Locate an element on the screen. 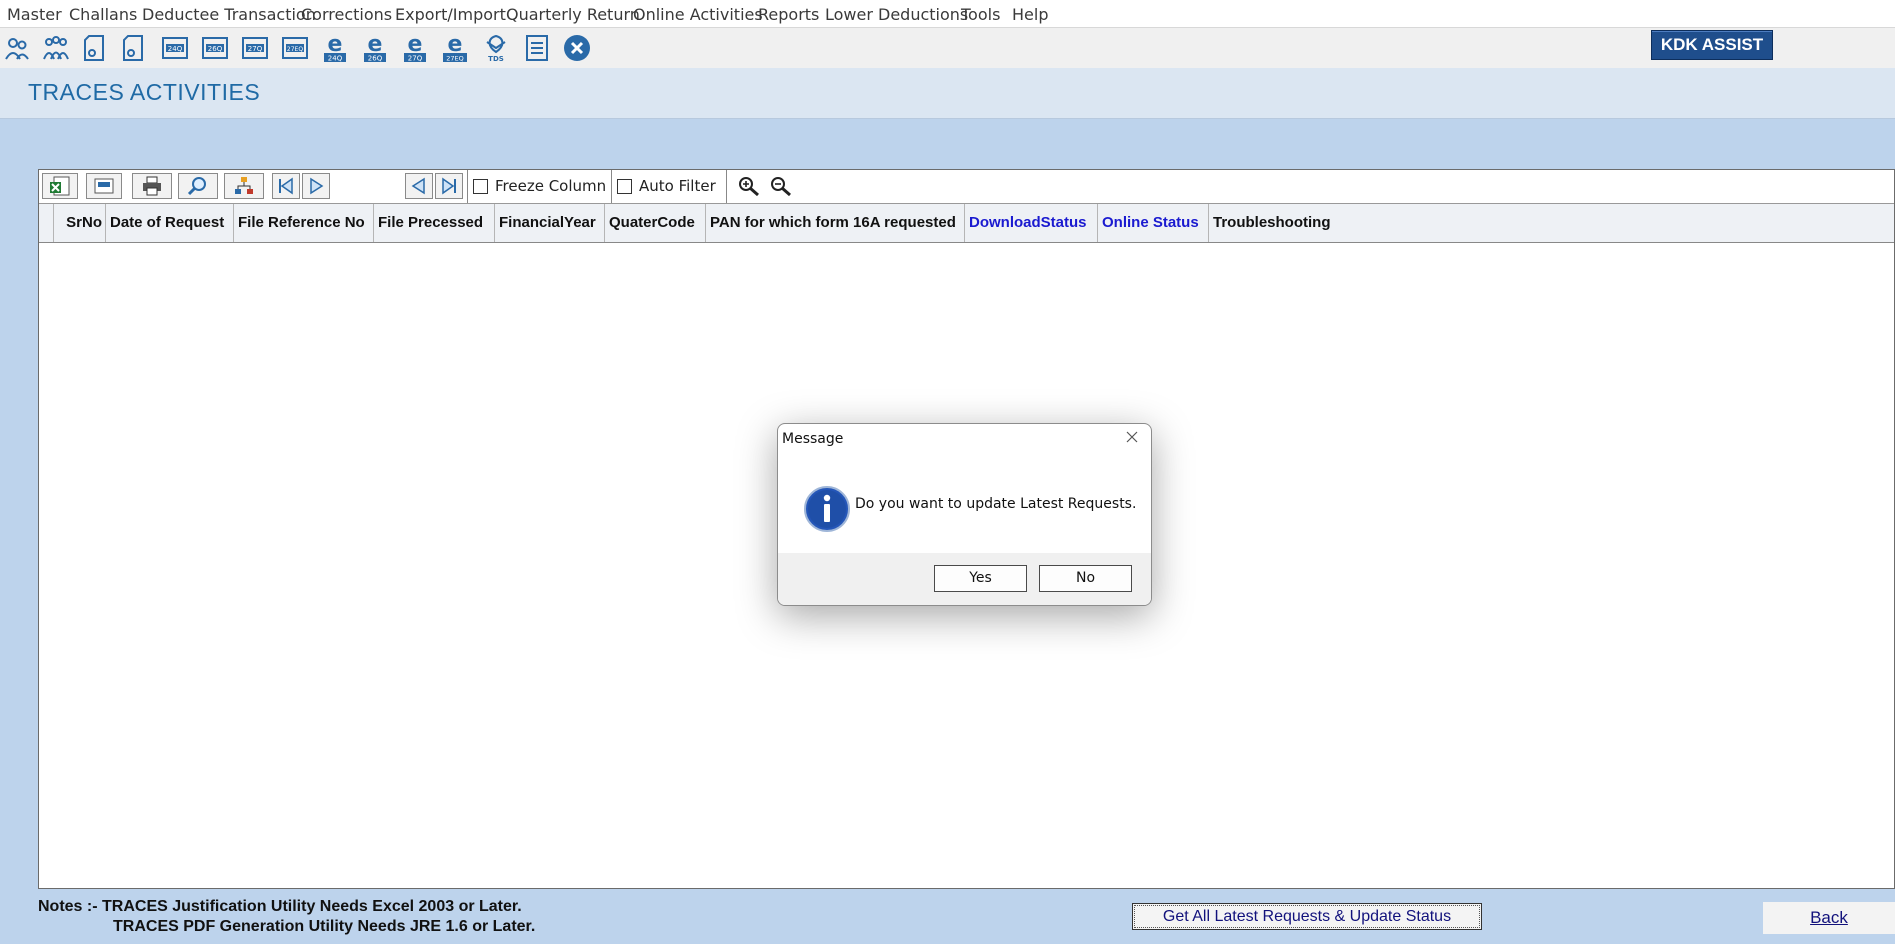  efile-26q-icon: e 26Q is located at coordinates (375, 48).